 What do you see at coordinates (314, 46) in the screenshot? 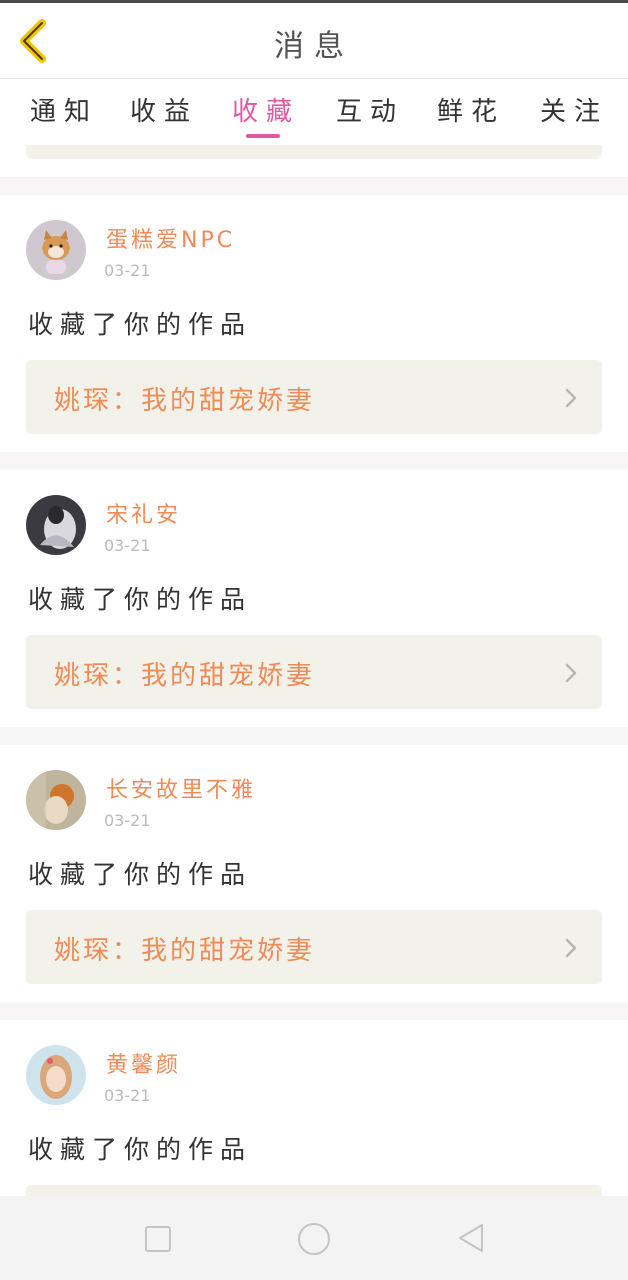
I see `page-title: 消息` at bounding box center [314, 46].